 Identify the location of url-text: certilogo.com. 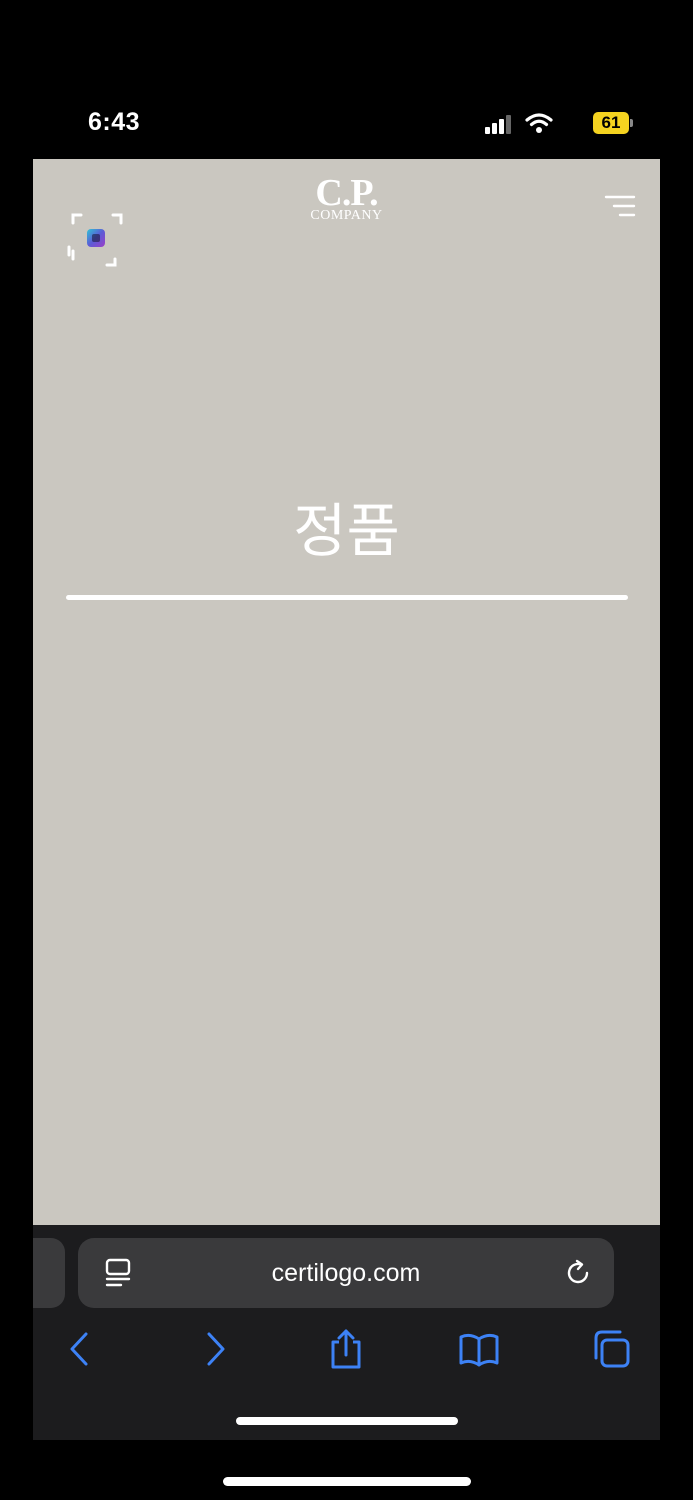
(346, 1273).